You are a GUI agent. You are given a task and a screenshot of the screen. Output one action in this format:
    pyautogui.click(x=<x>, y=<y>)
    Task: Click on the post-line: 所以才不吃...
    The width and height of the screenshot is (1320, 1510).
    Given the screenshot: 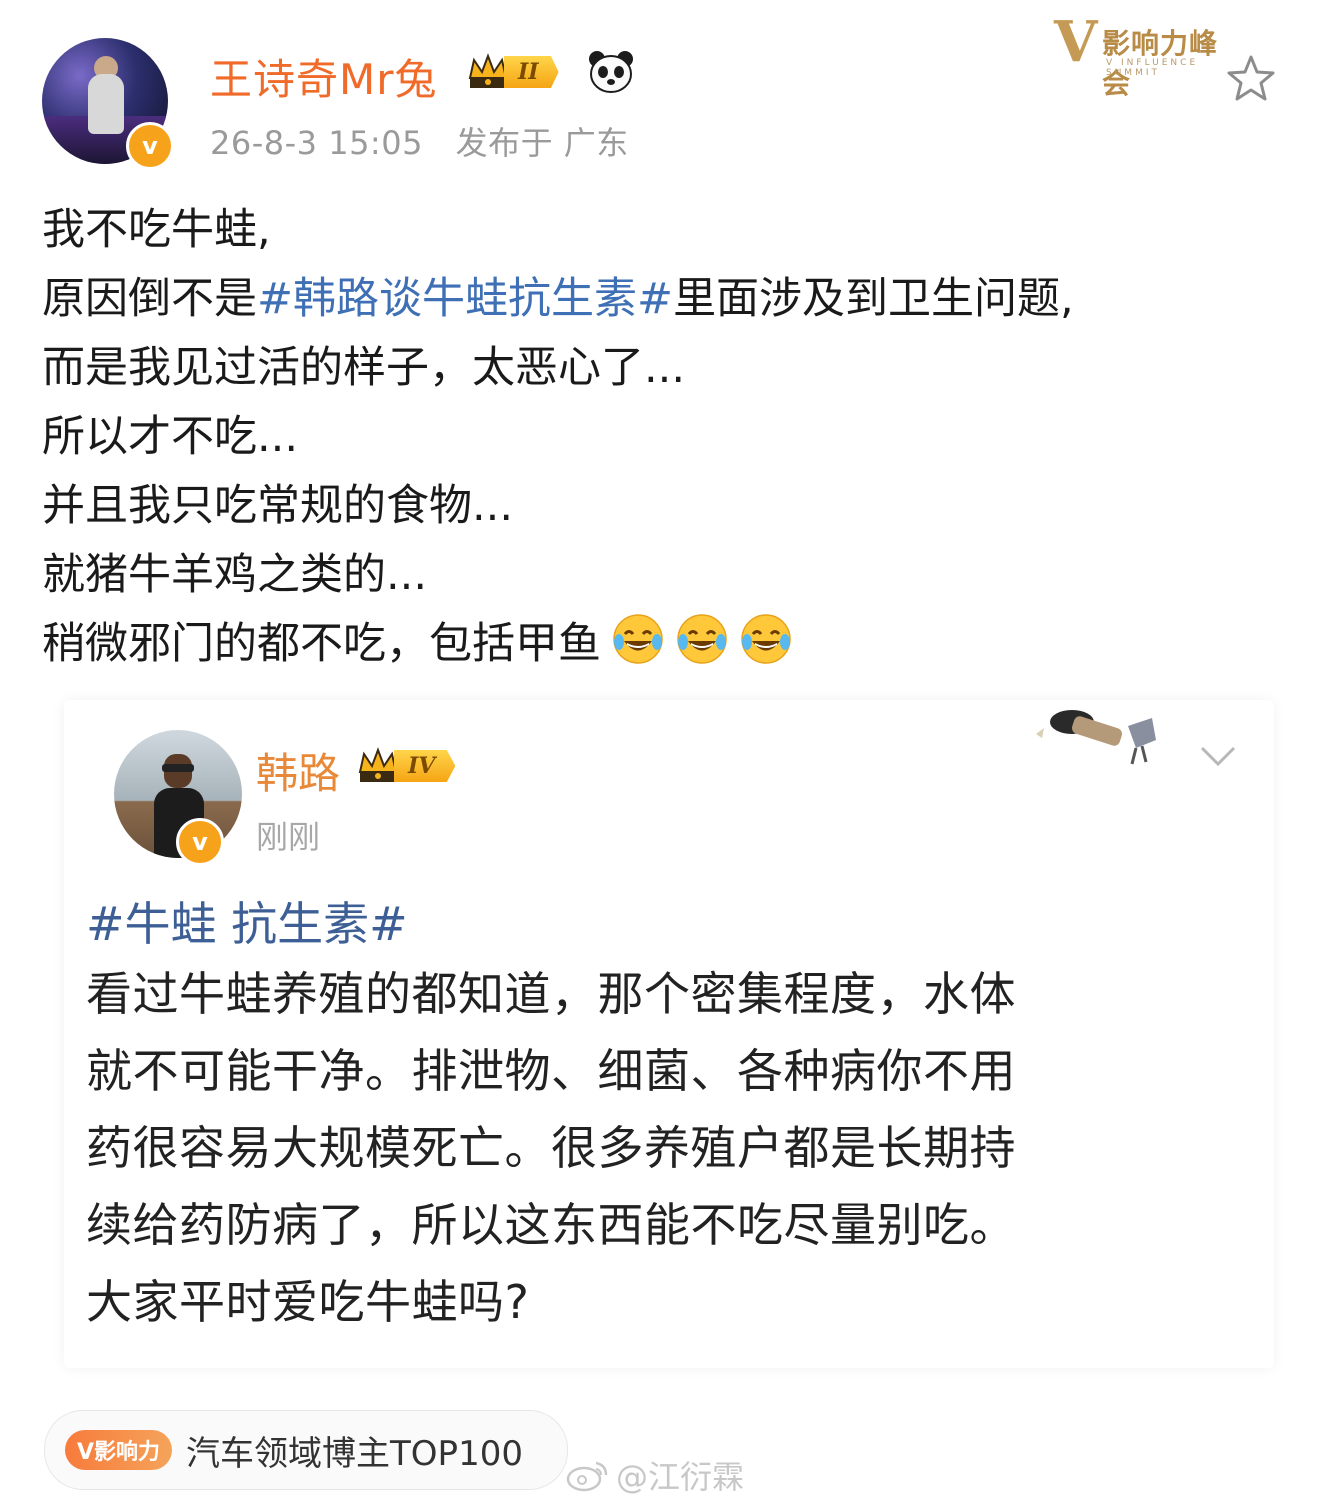 What is the action you would take?
    pyautogui.click(x=170, y=437)
    